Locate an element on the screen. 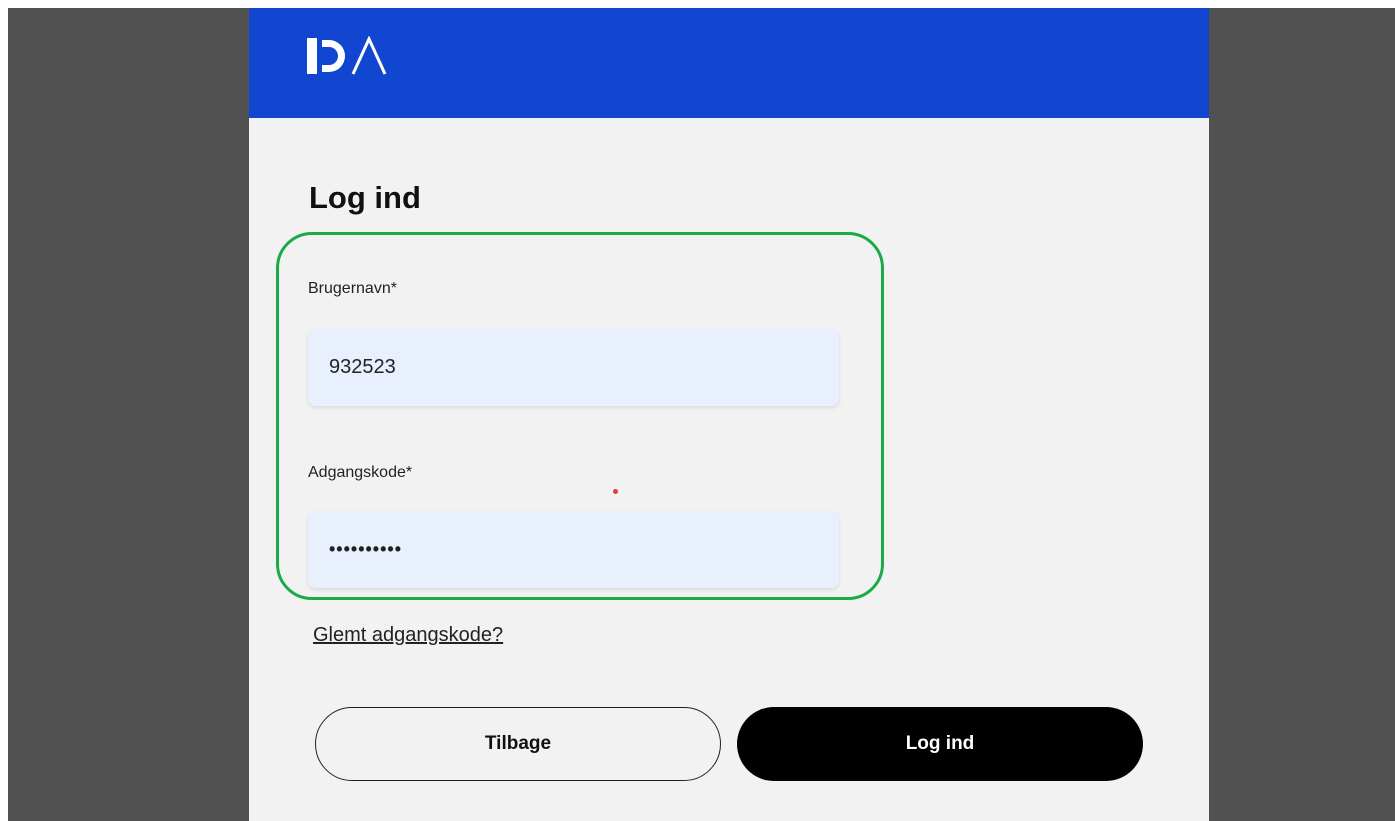 The width and height of the screenshot is (1395, 821). back-button: Tilbage is located at coordinates (518, 744).